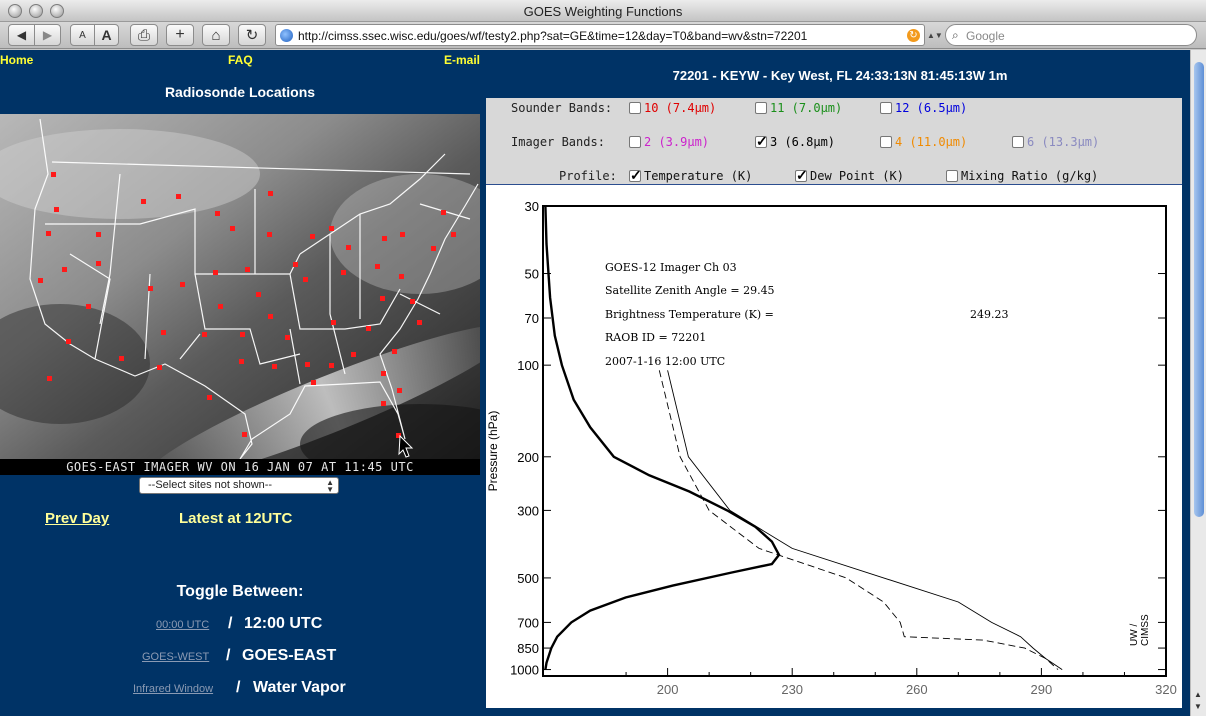 The height and width of the screenshot is (716, 1206). Describe the element at coordinates (603, 11) in the screenshot. I see `window-title: GOES Weighting Functions` at that location.